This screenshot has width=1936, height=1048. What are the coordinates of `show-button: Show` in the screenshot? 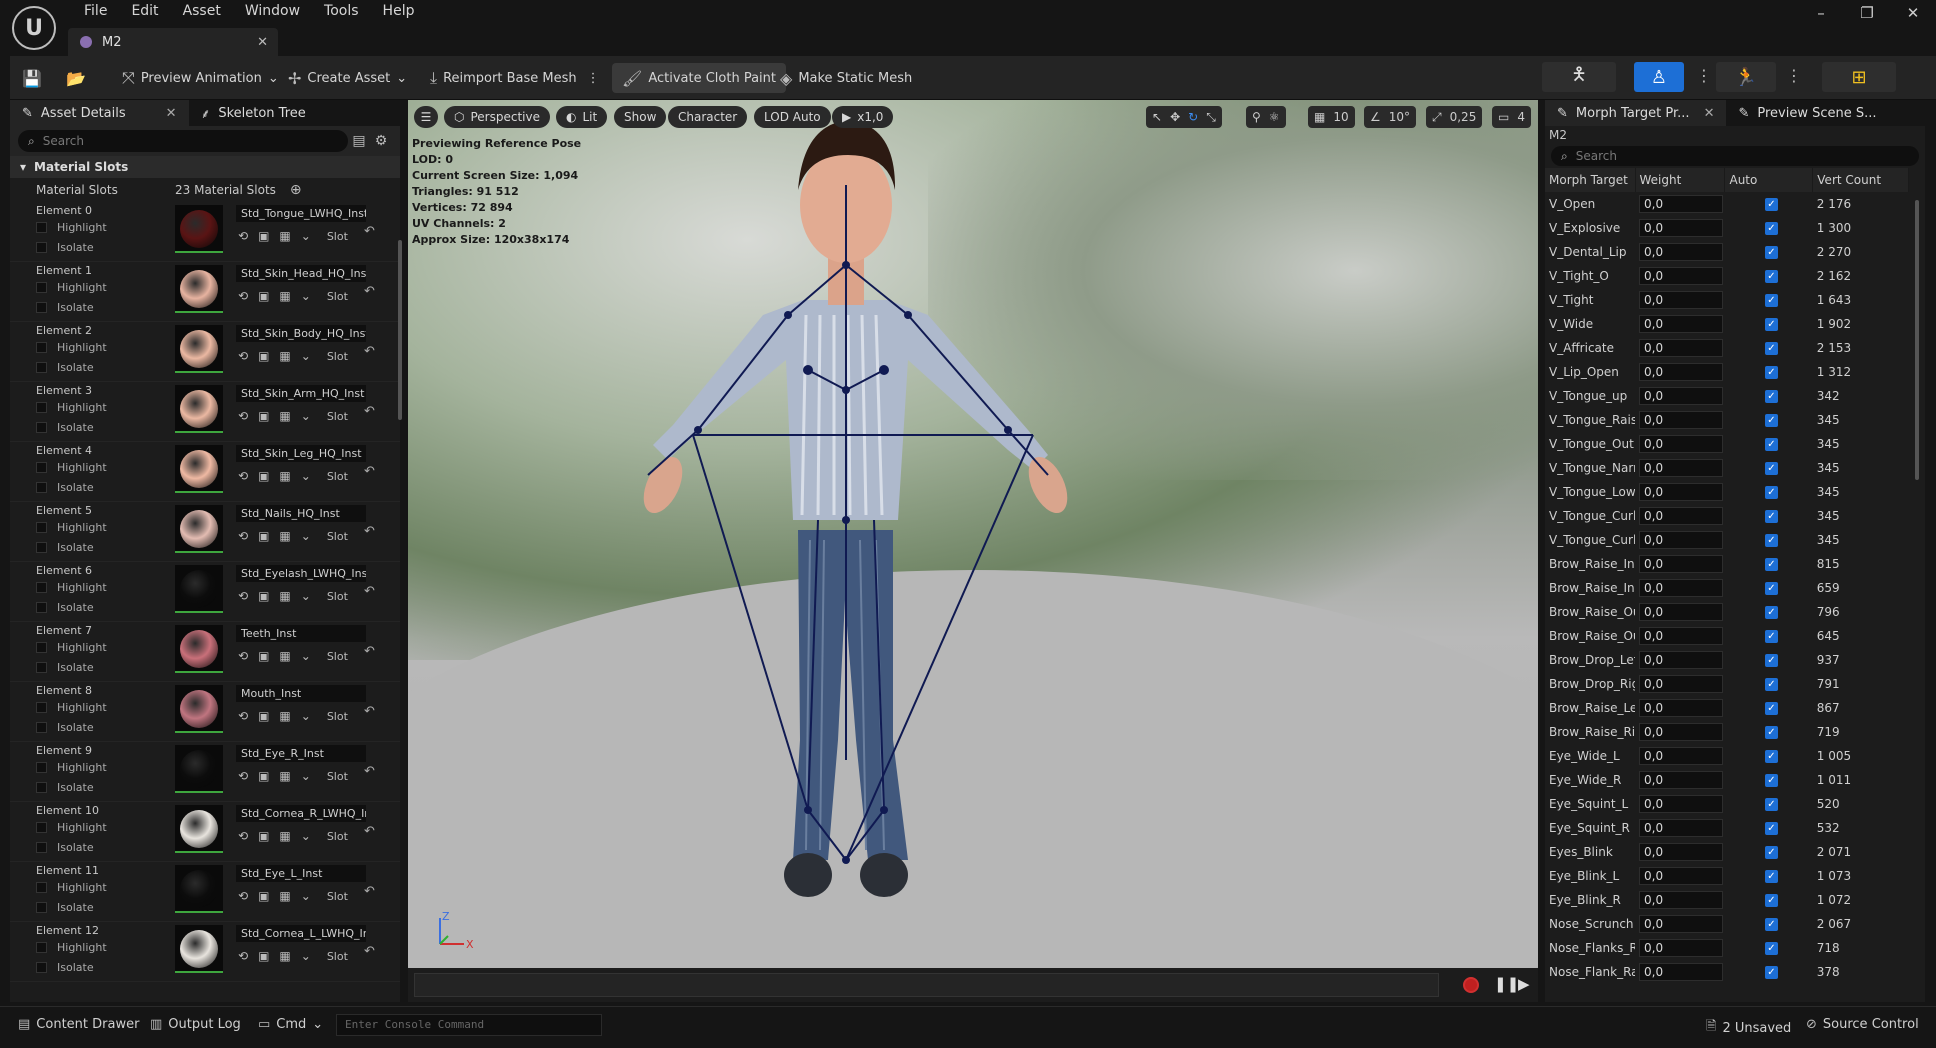 It's located at (640, 117).